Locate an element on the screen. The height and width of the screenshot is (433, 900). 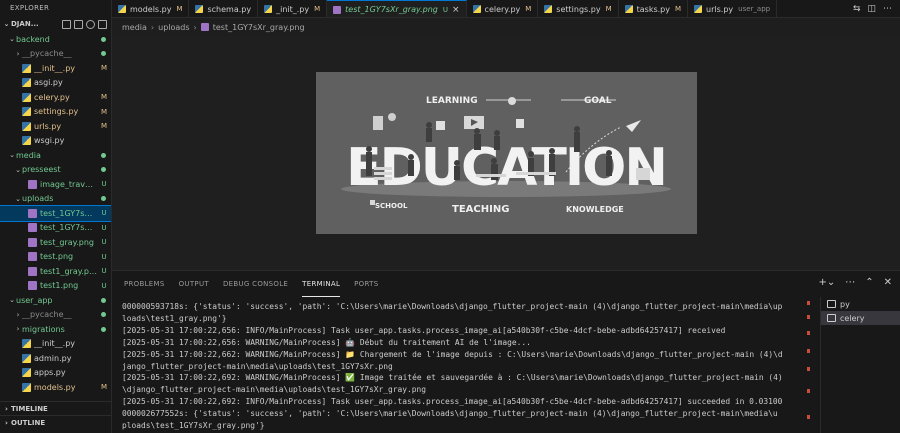
file-item: wsgi.py is located at coordinates (55, 141).